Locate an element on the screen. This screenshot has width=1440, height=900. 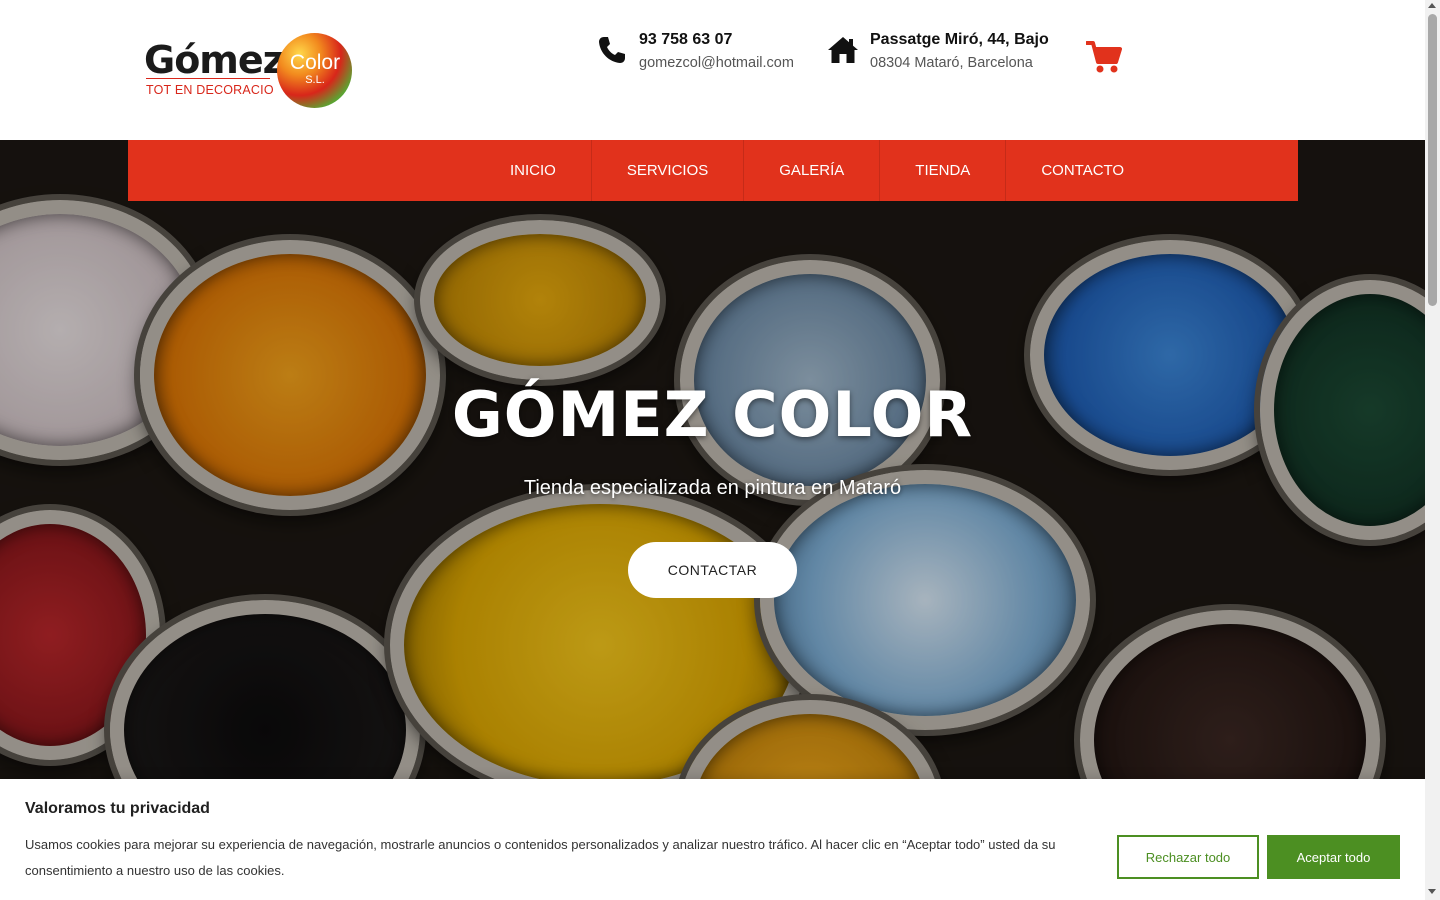
scroll-down-arrow-icon is located at coordinates (1432, 891).